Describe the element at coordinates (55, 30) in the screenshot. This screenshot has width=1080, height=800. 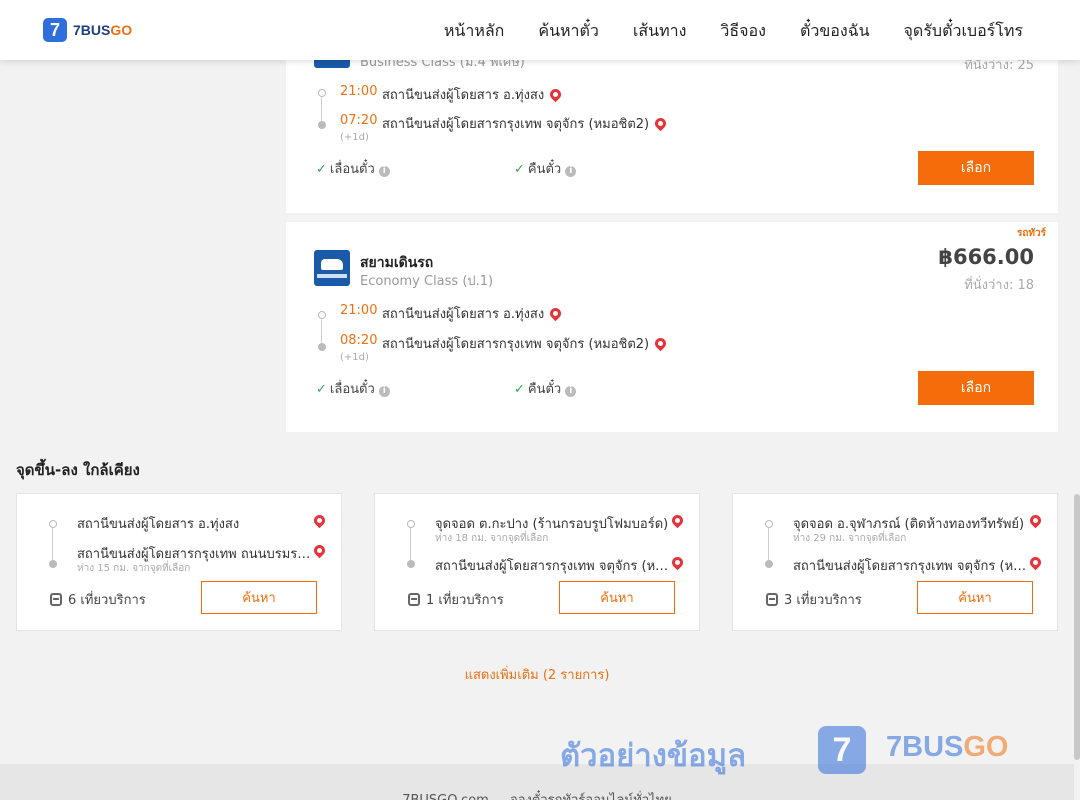
I see `logo-mark: 7` at that location.